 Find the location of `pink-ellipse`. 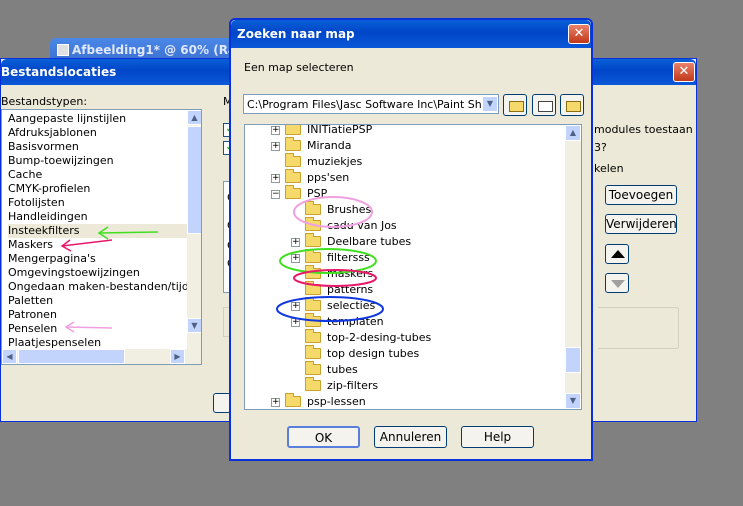

pink-ellipse is located at coordinates (333, 212).